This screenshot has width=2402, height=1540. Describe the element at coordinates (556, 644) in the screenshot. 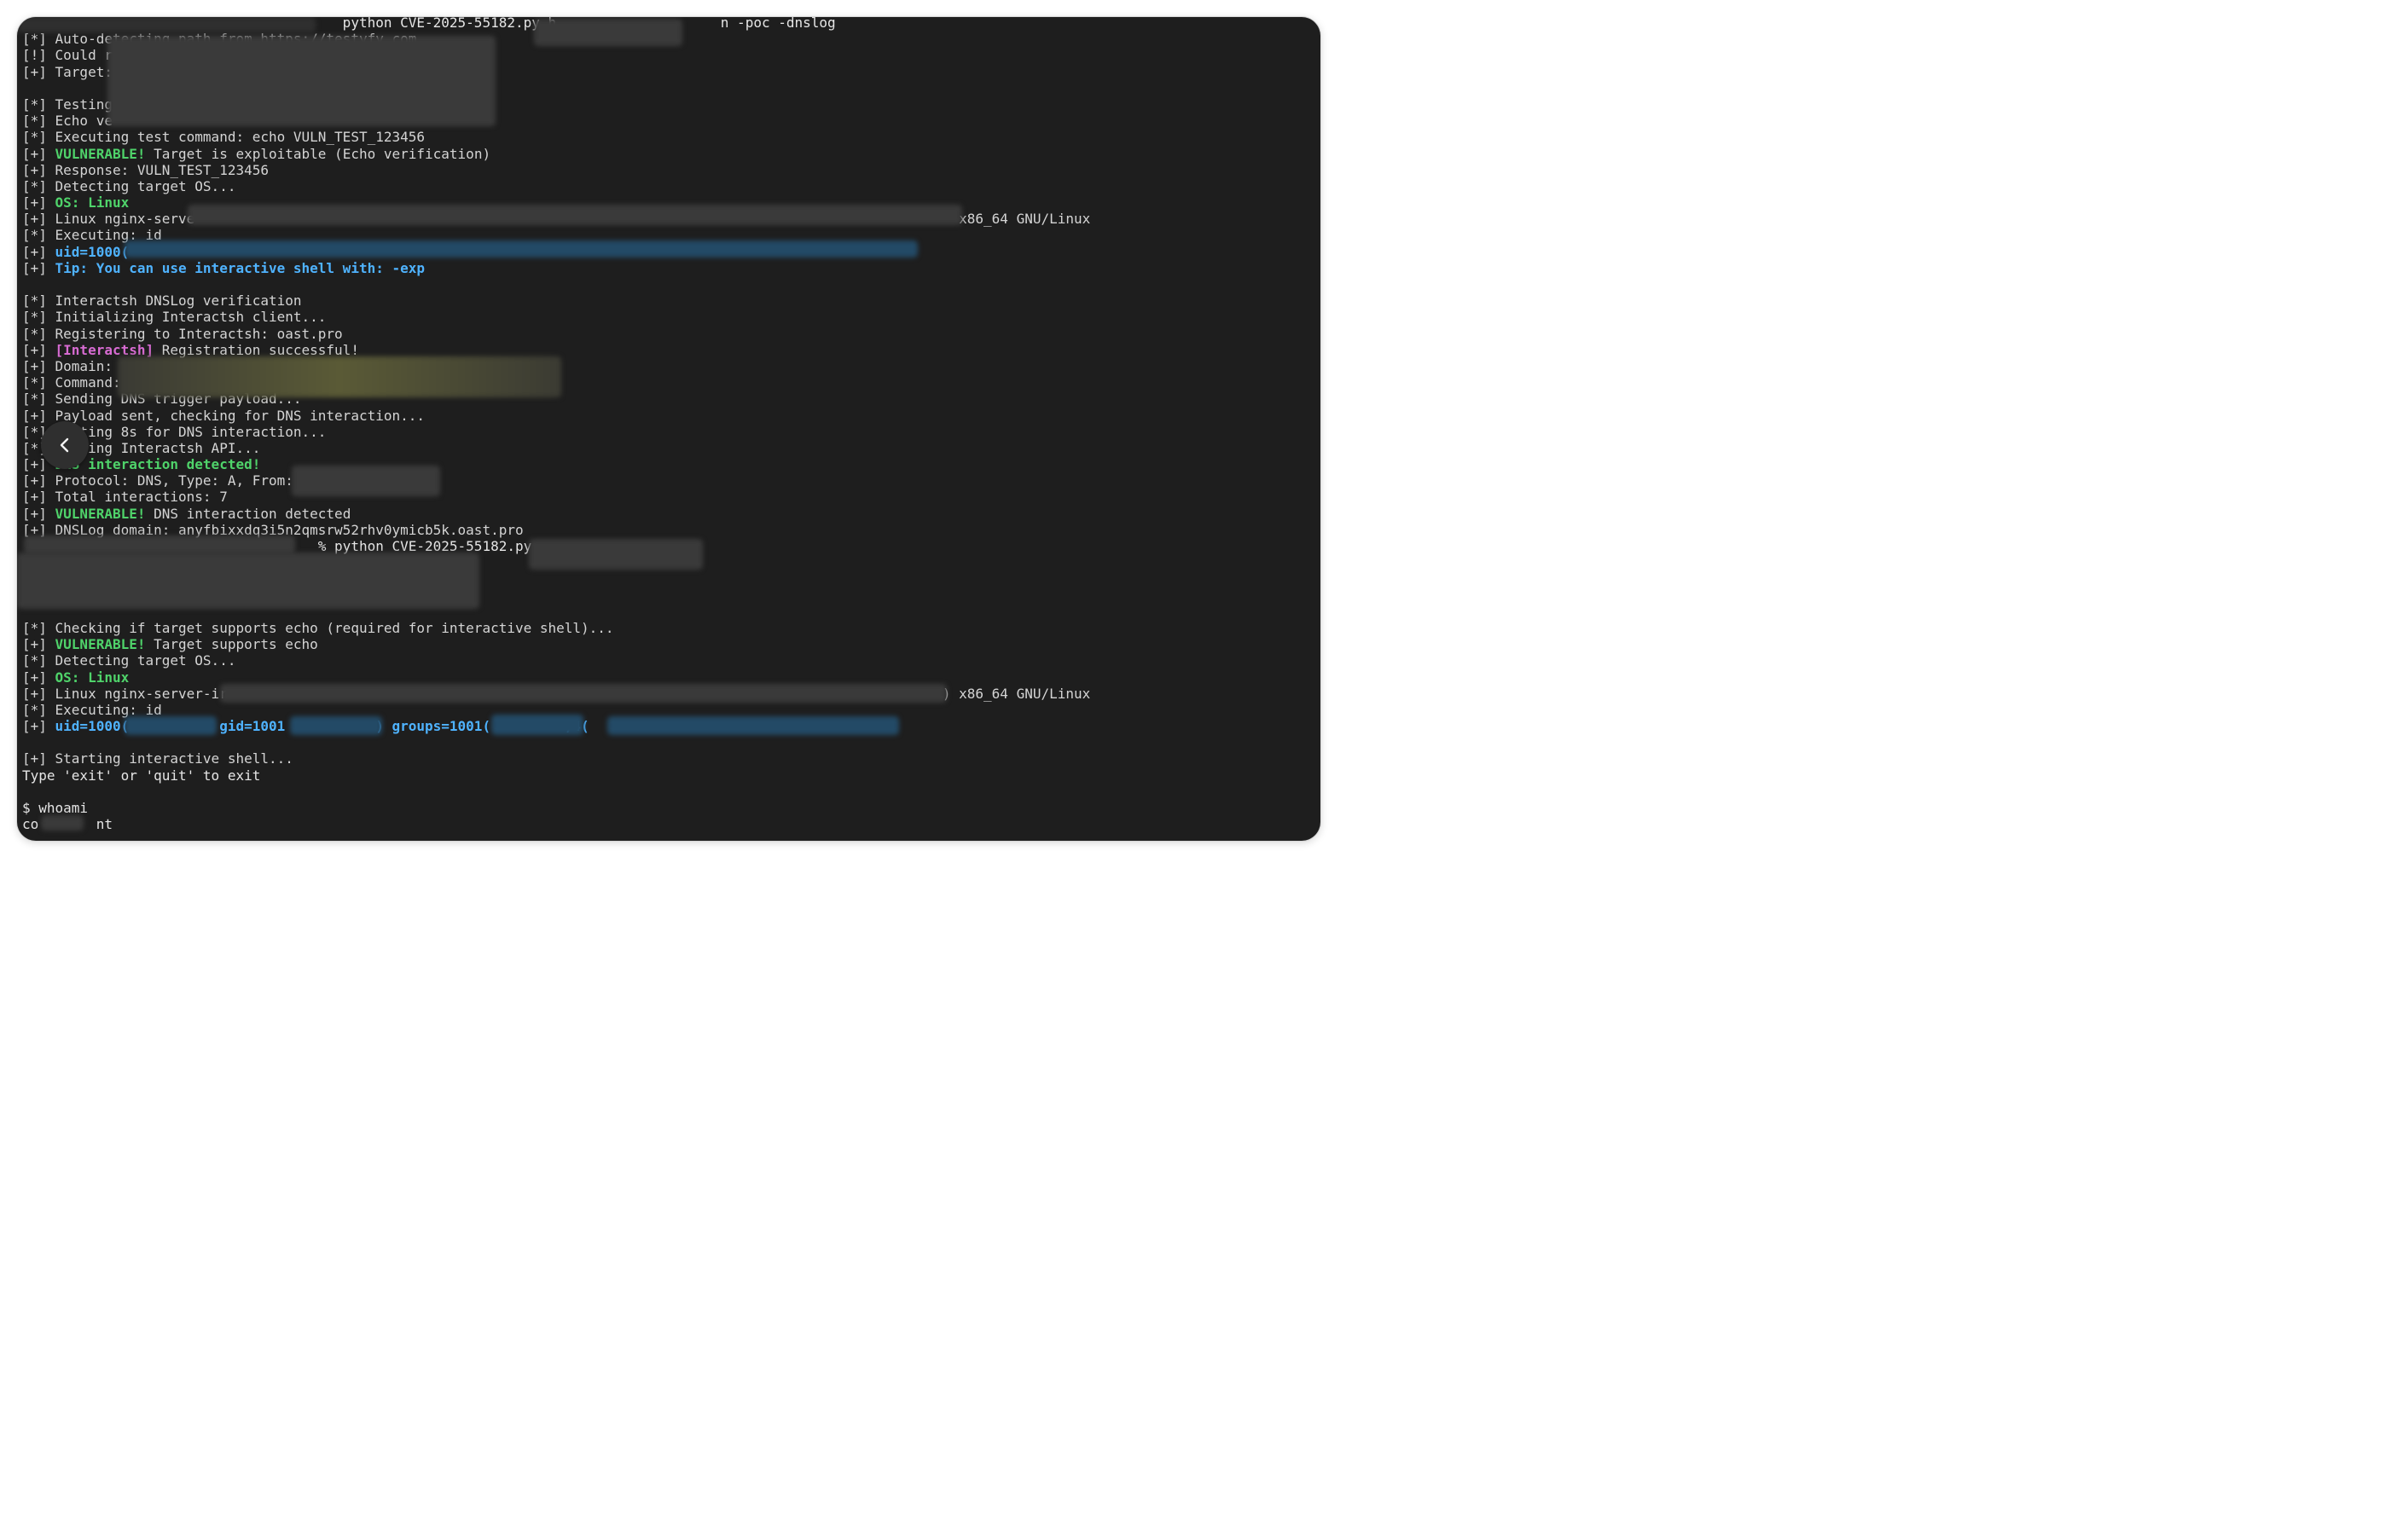

I see `terminal-line: [+] VULNERABLE! Target supports echo` at that location.